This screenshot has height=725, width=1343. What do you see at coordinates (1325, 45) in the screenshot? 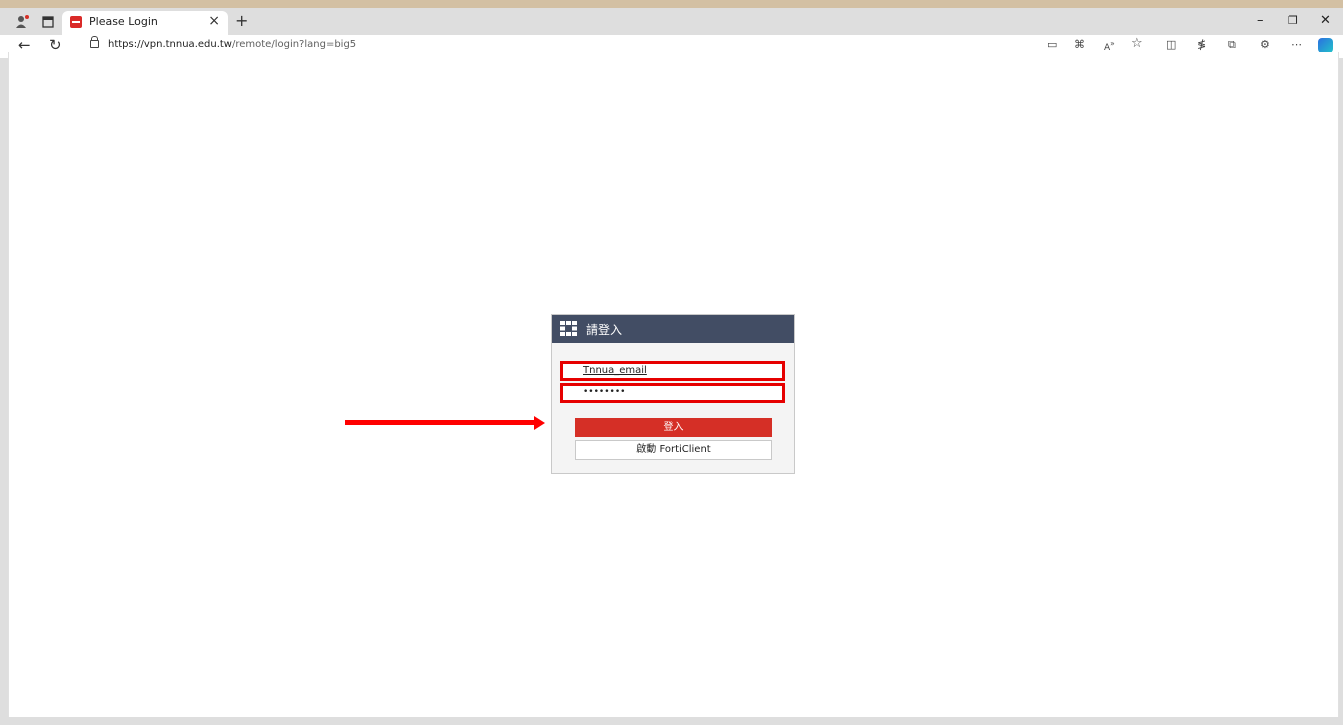
I see `copilot-icon` at bounding box center [1325, 45].